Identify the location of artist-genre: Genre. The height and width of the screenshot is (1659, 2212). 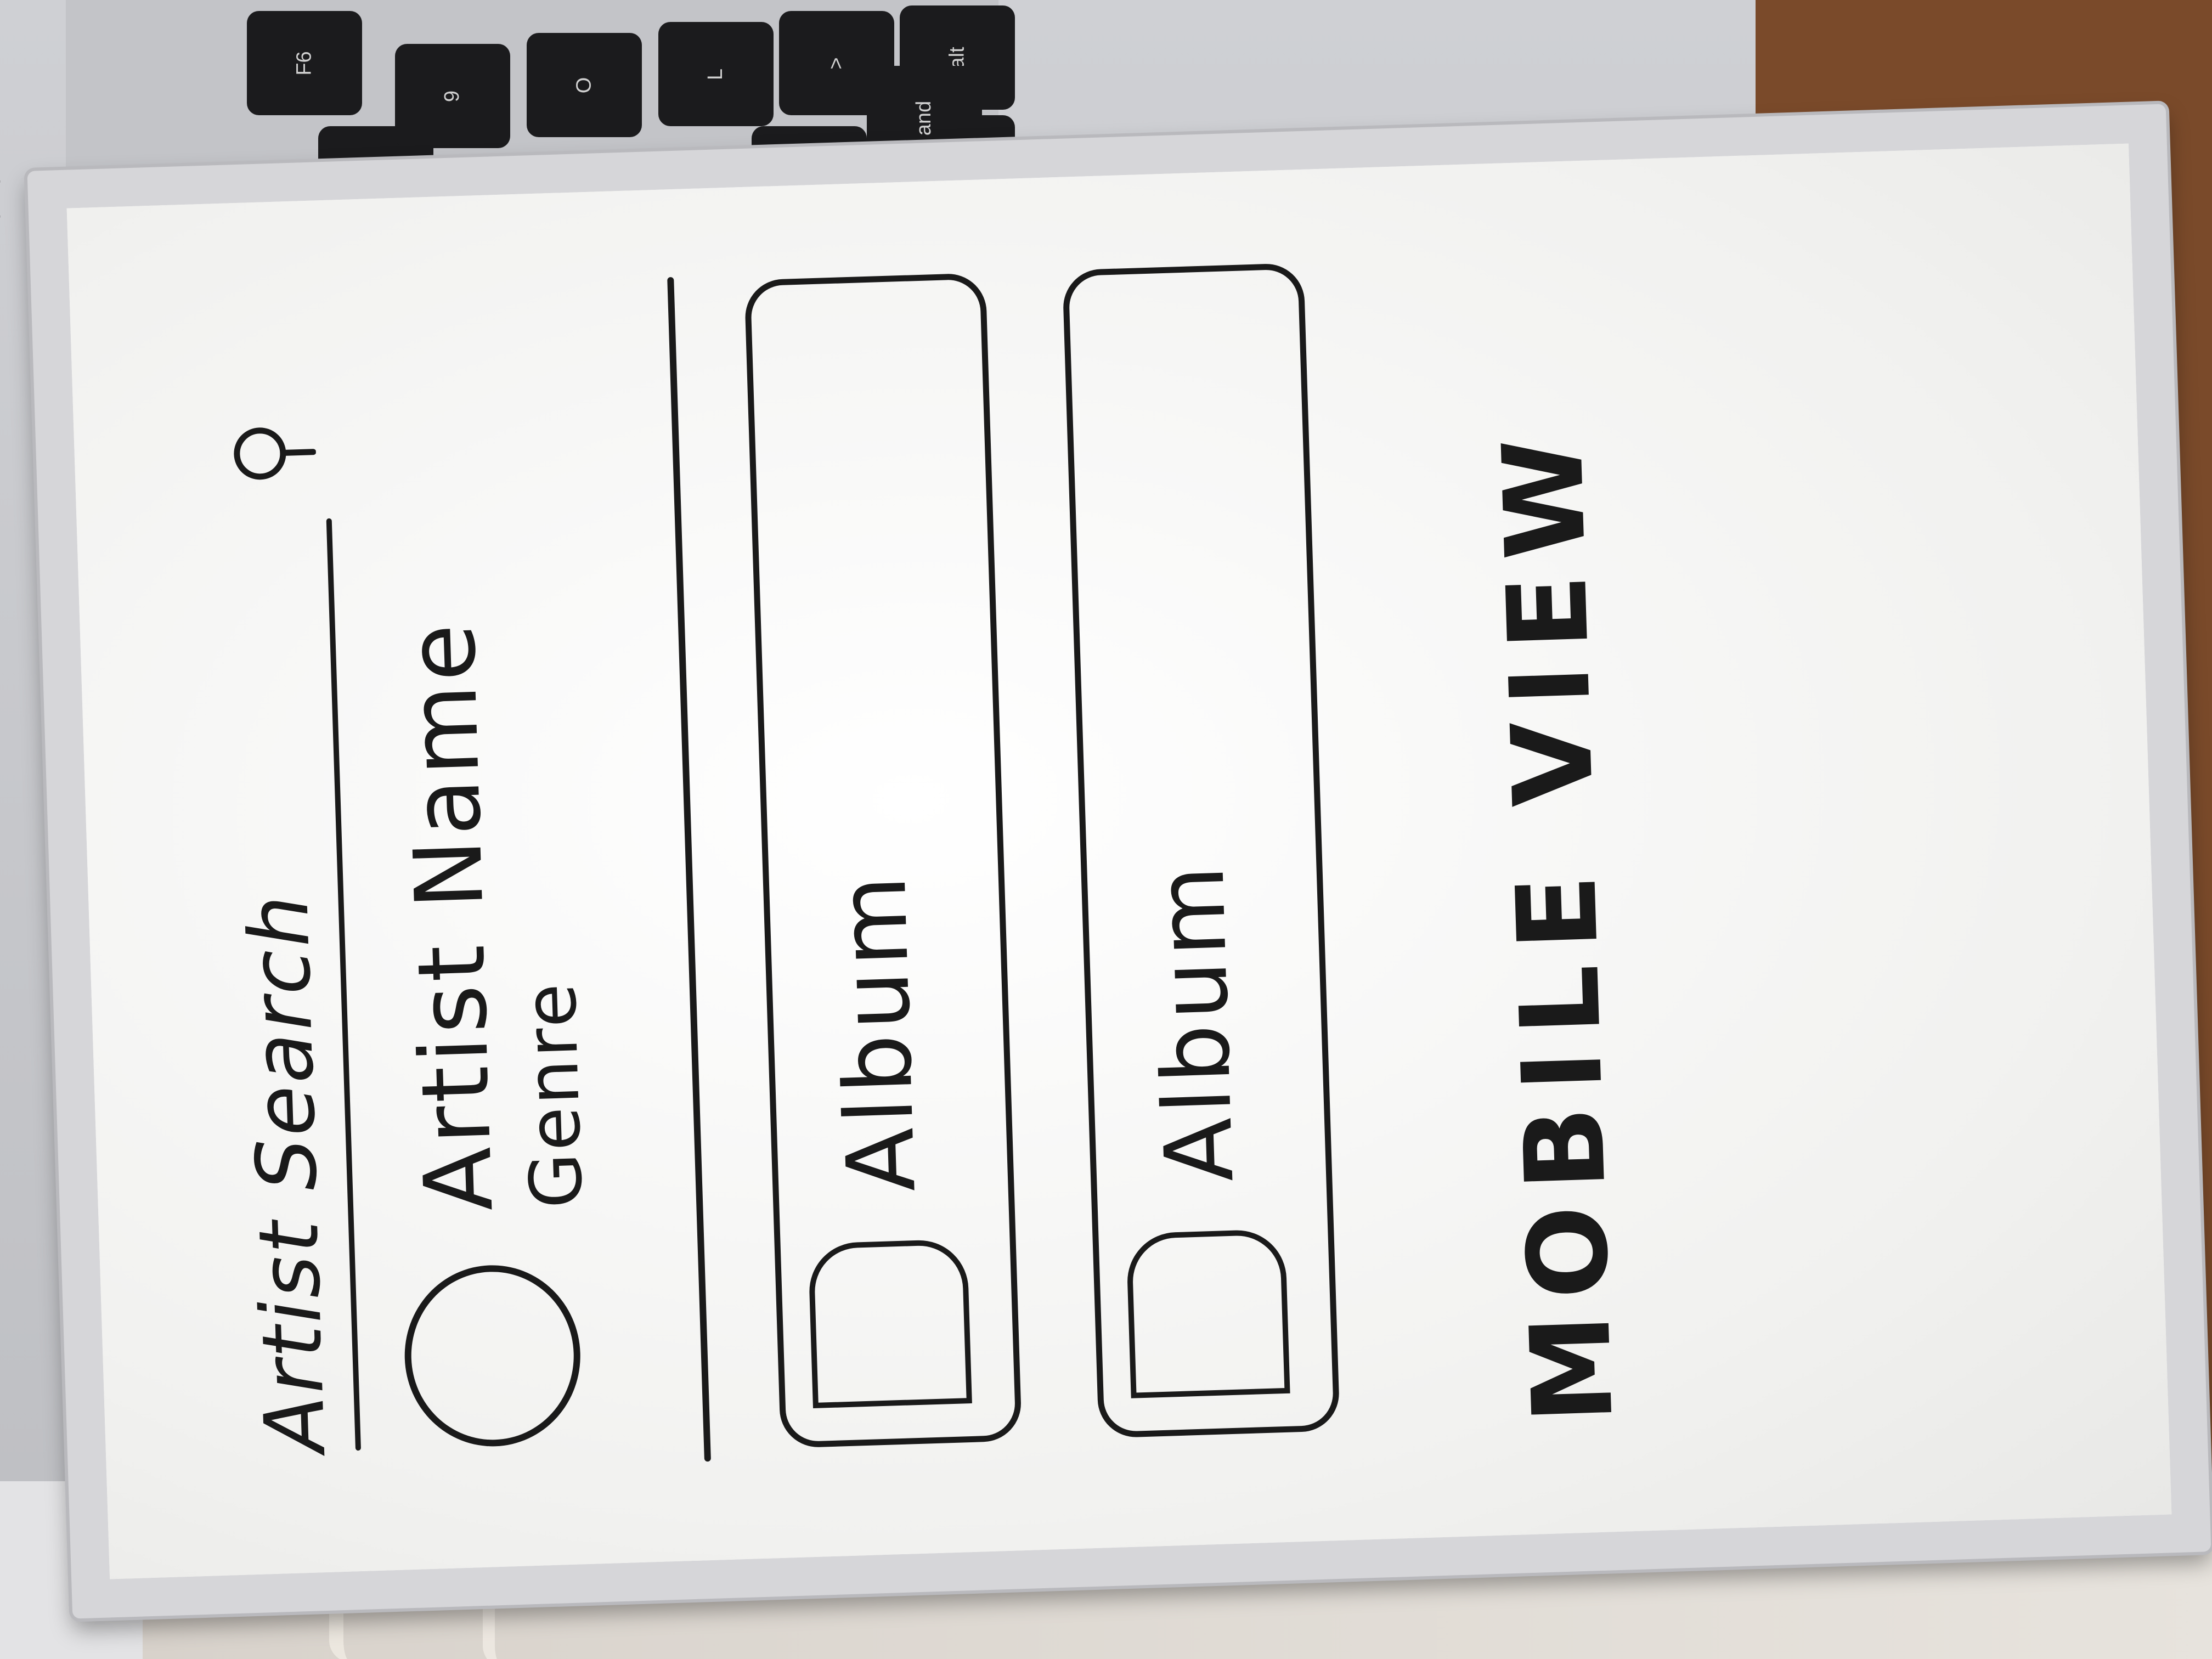
(553, 1095).